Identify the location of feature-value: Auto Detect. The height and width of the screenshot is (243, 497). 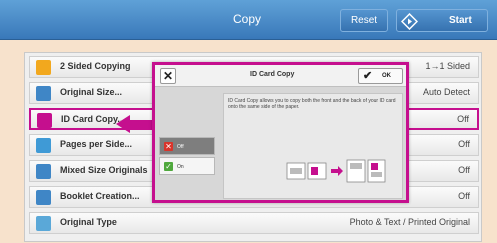
(446, 92).